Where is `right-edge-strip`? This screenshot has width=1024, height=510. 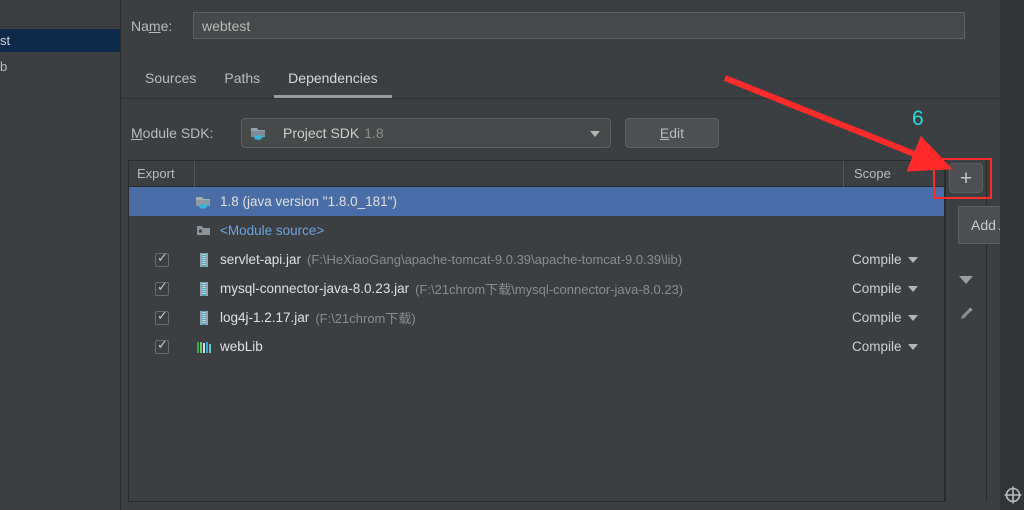 right-edge-strip is located at coordinates (1012, 255).